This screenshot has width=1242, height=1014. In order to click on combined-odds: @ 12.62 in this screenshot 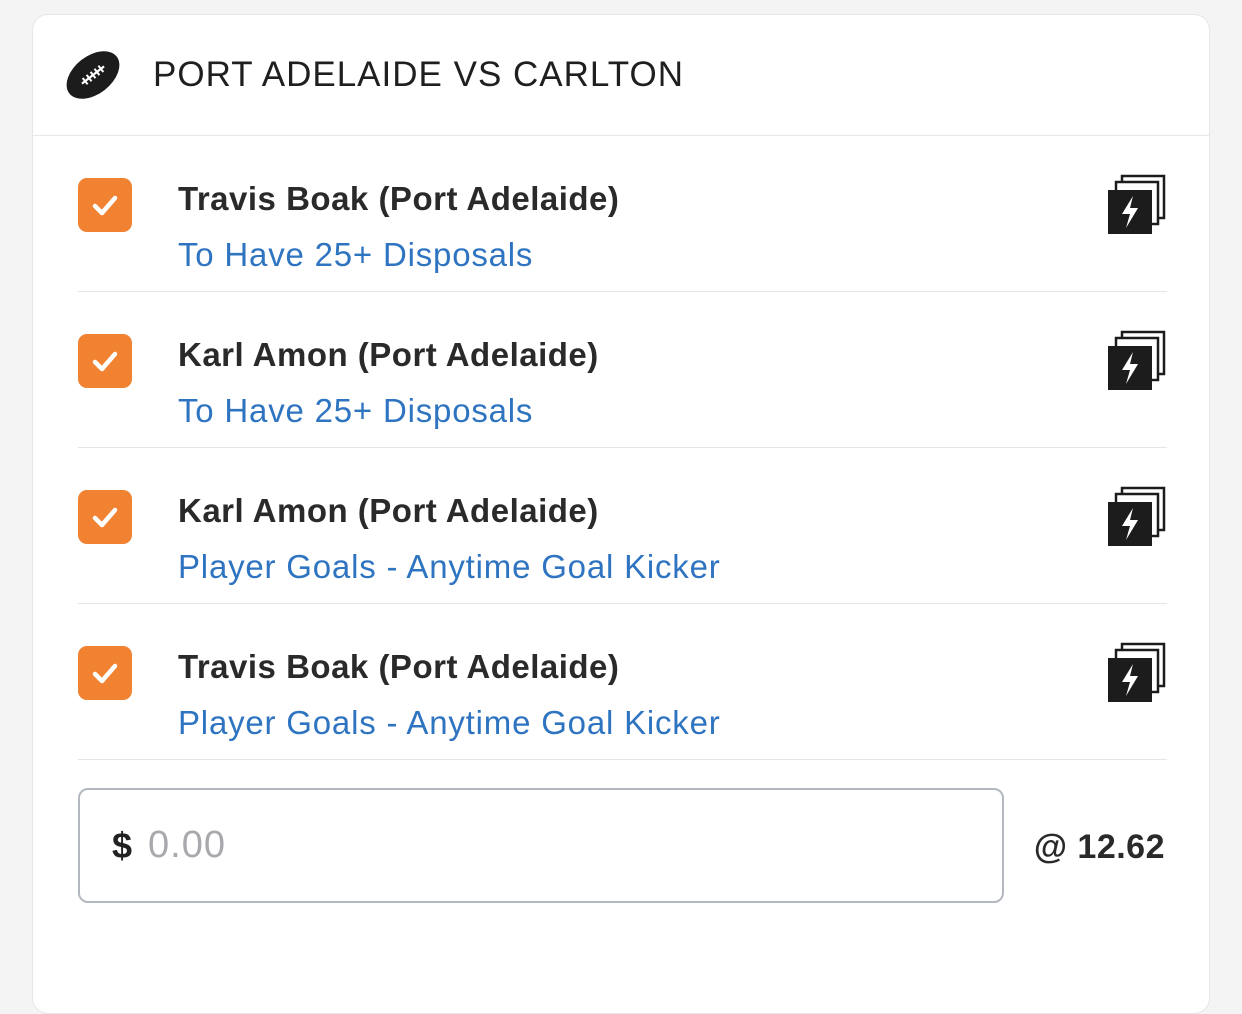, I will do `click(1099, 847)`.